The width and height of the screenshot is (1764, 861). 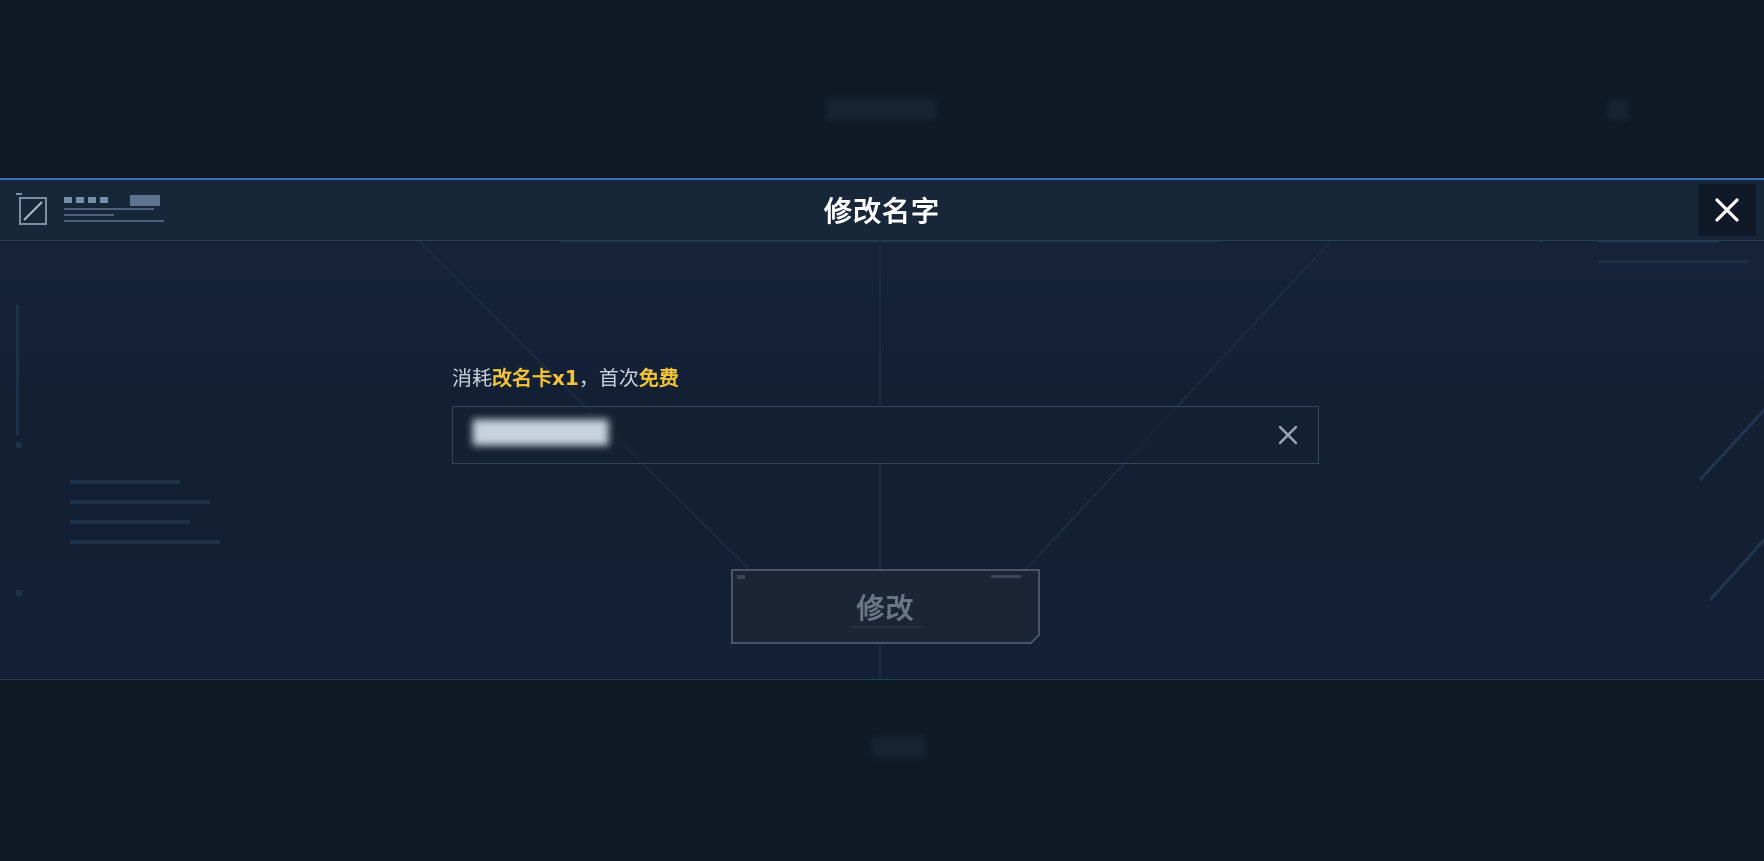 I want to click on dialog-title: 修改名字, so click(x=881, y=211).